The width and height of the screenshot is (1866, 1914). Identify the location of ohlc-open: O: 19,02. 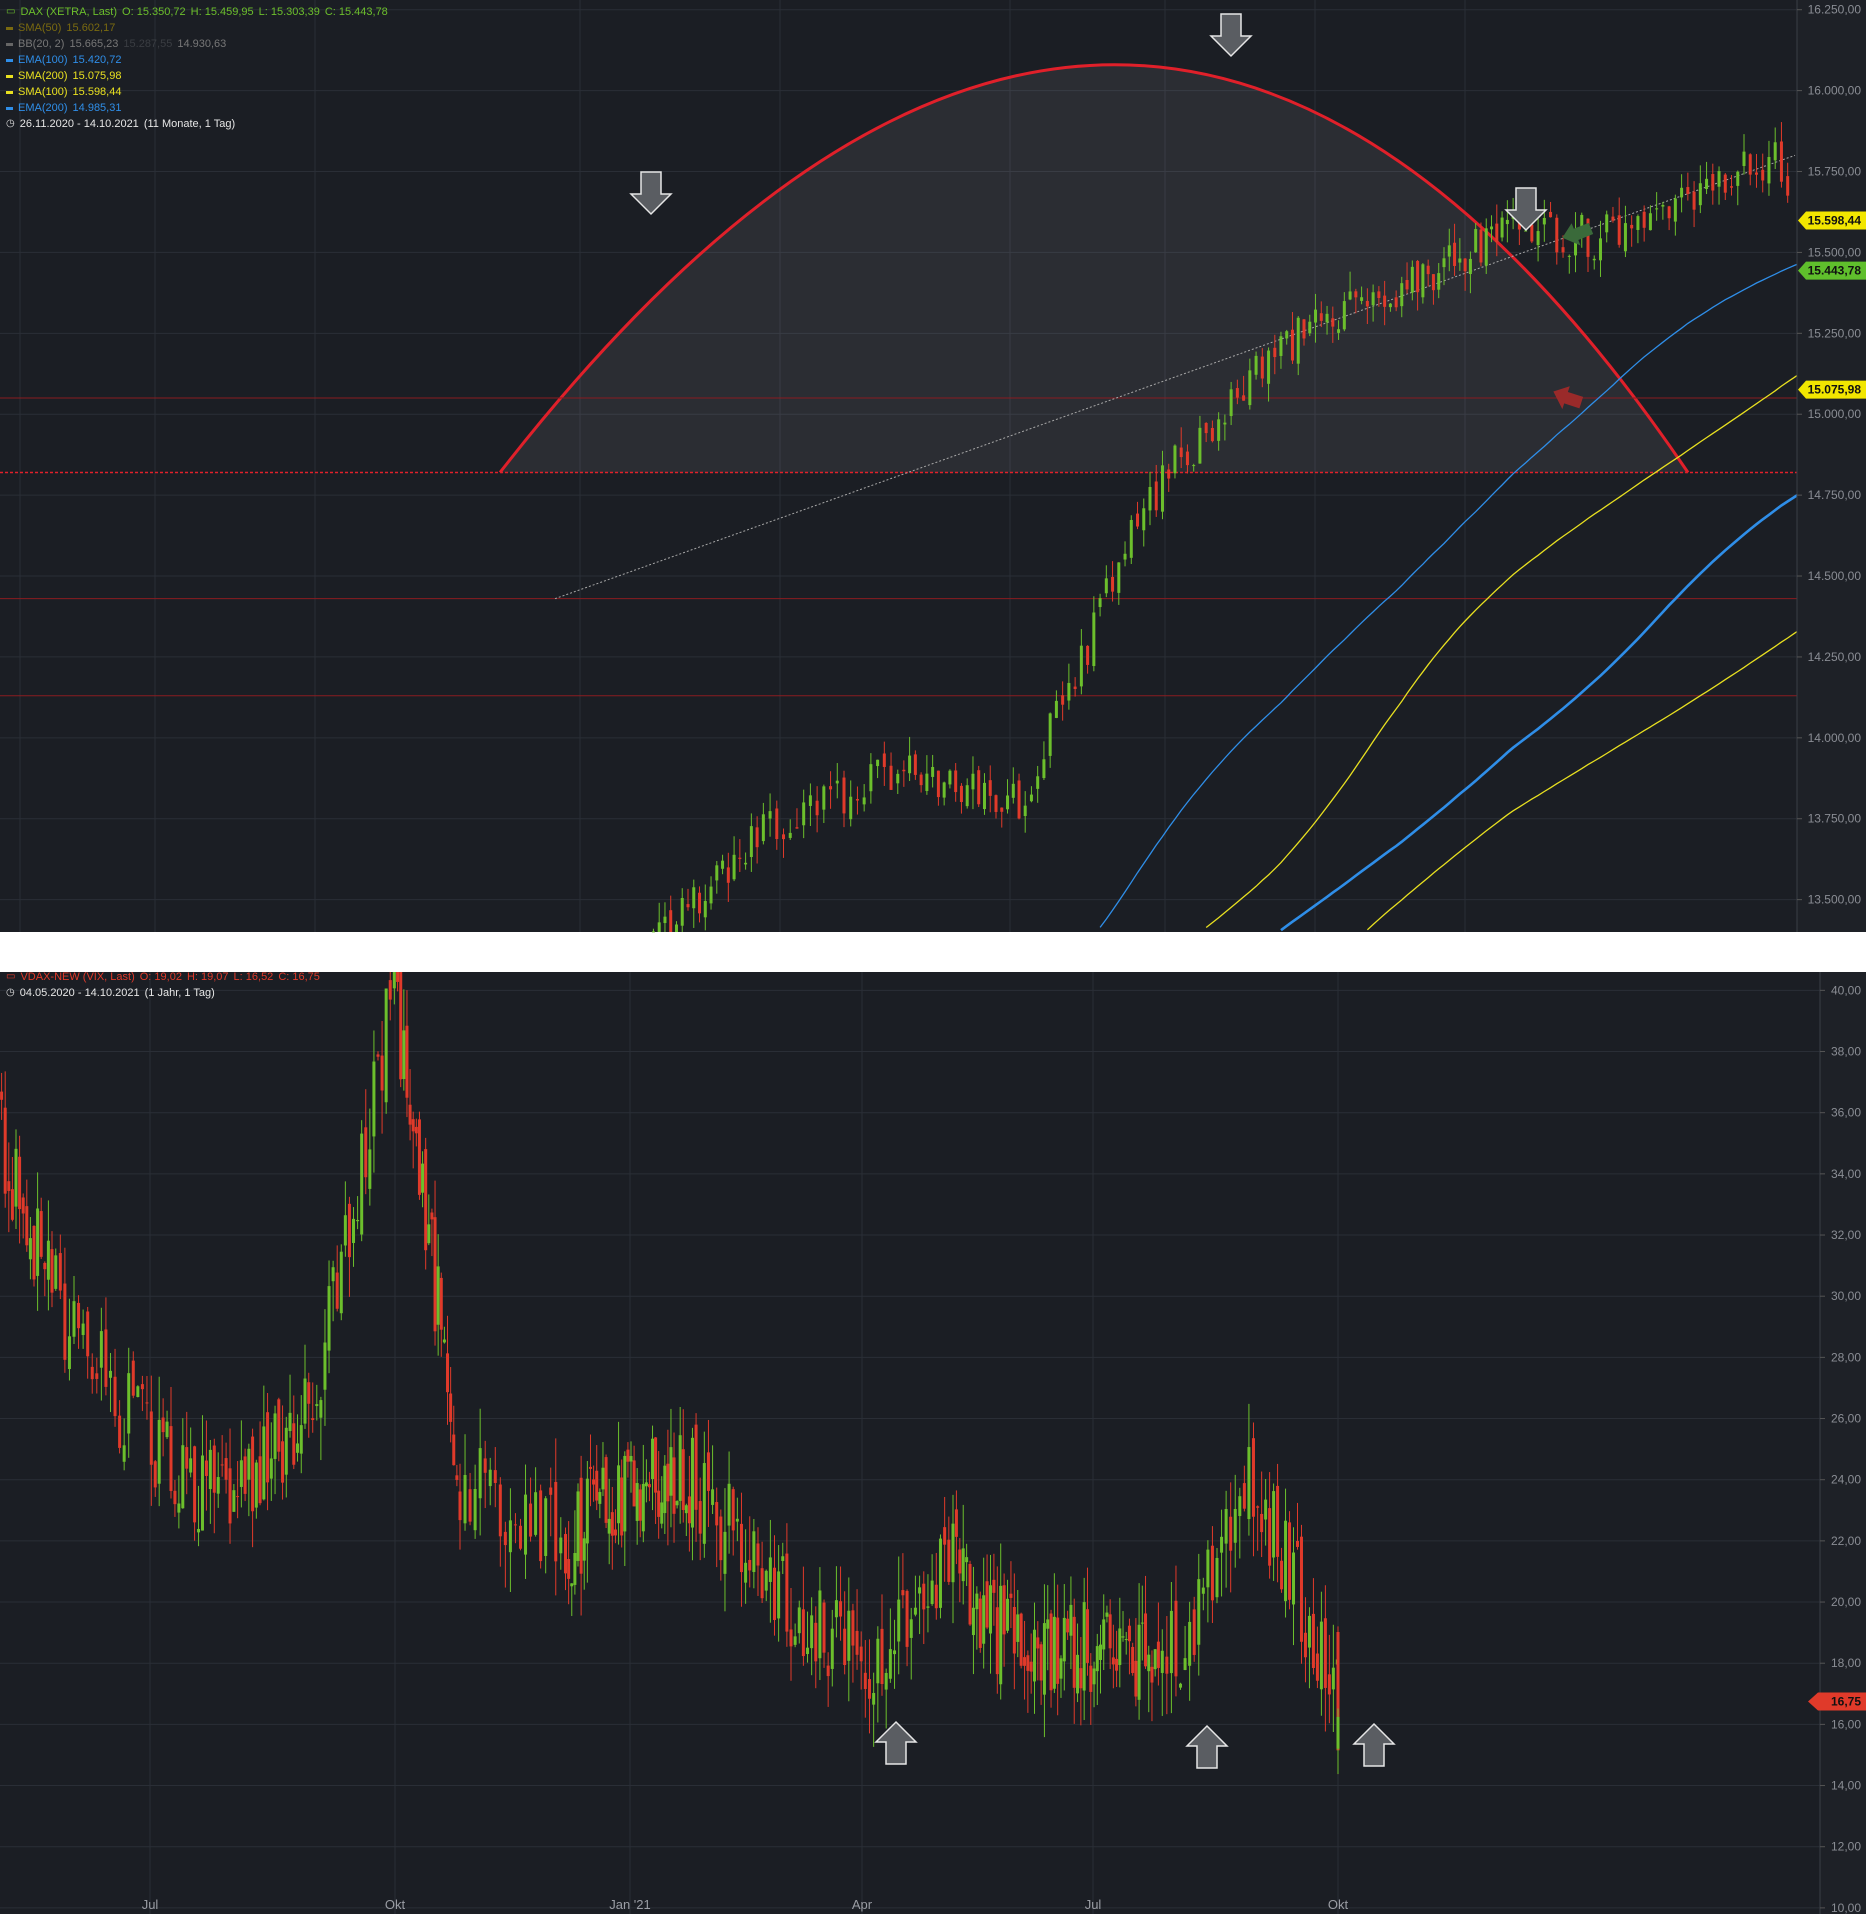
(160, 977).